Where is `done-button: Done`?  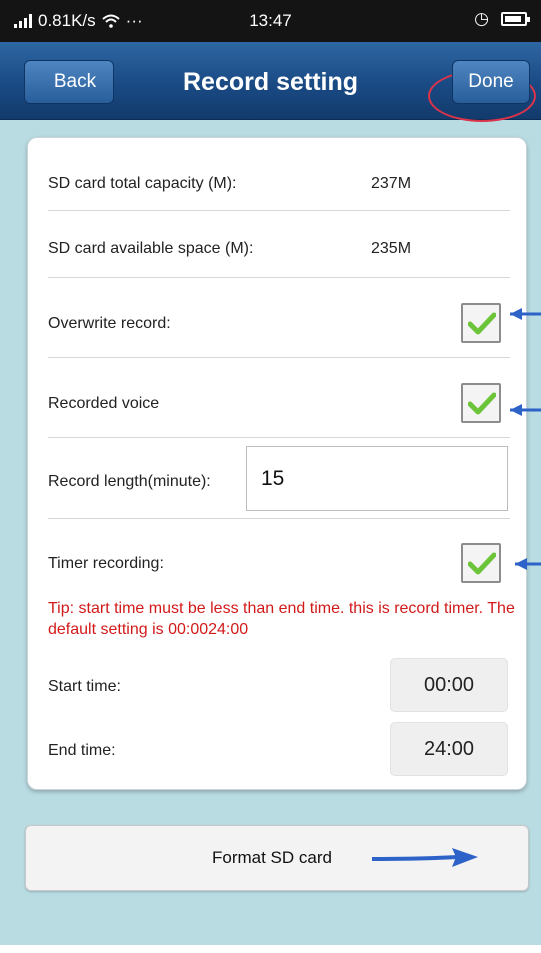 done-button: Done is located at coordinates (491, 82).